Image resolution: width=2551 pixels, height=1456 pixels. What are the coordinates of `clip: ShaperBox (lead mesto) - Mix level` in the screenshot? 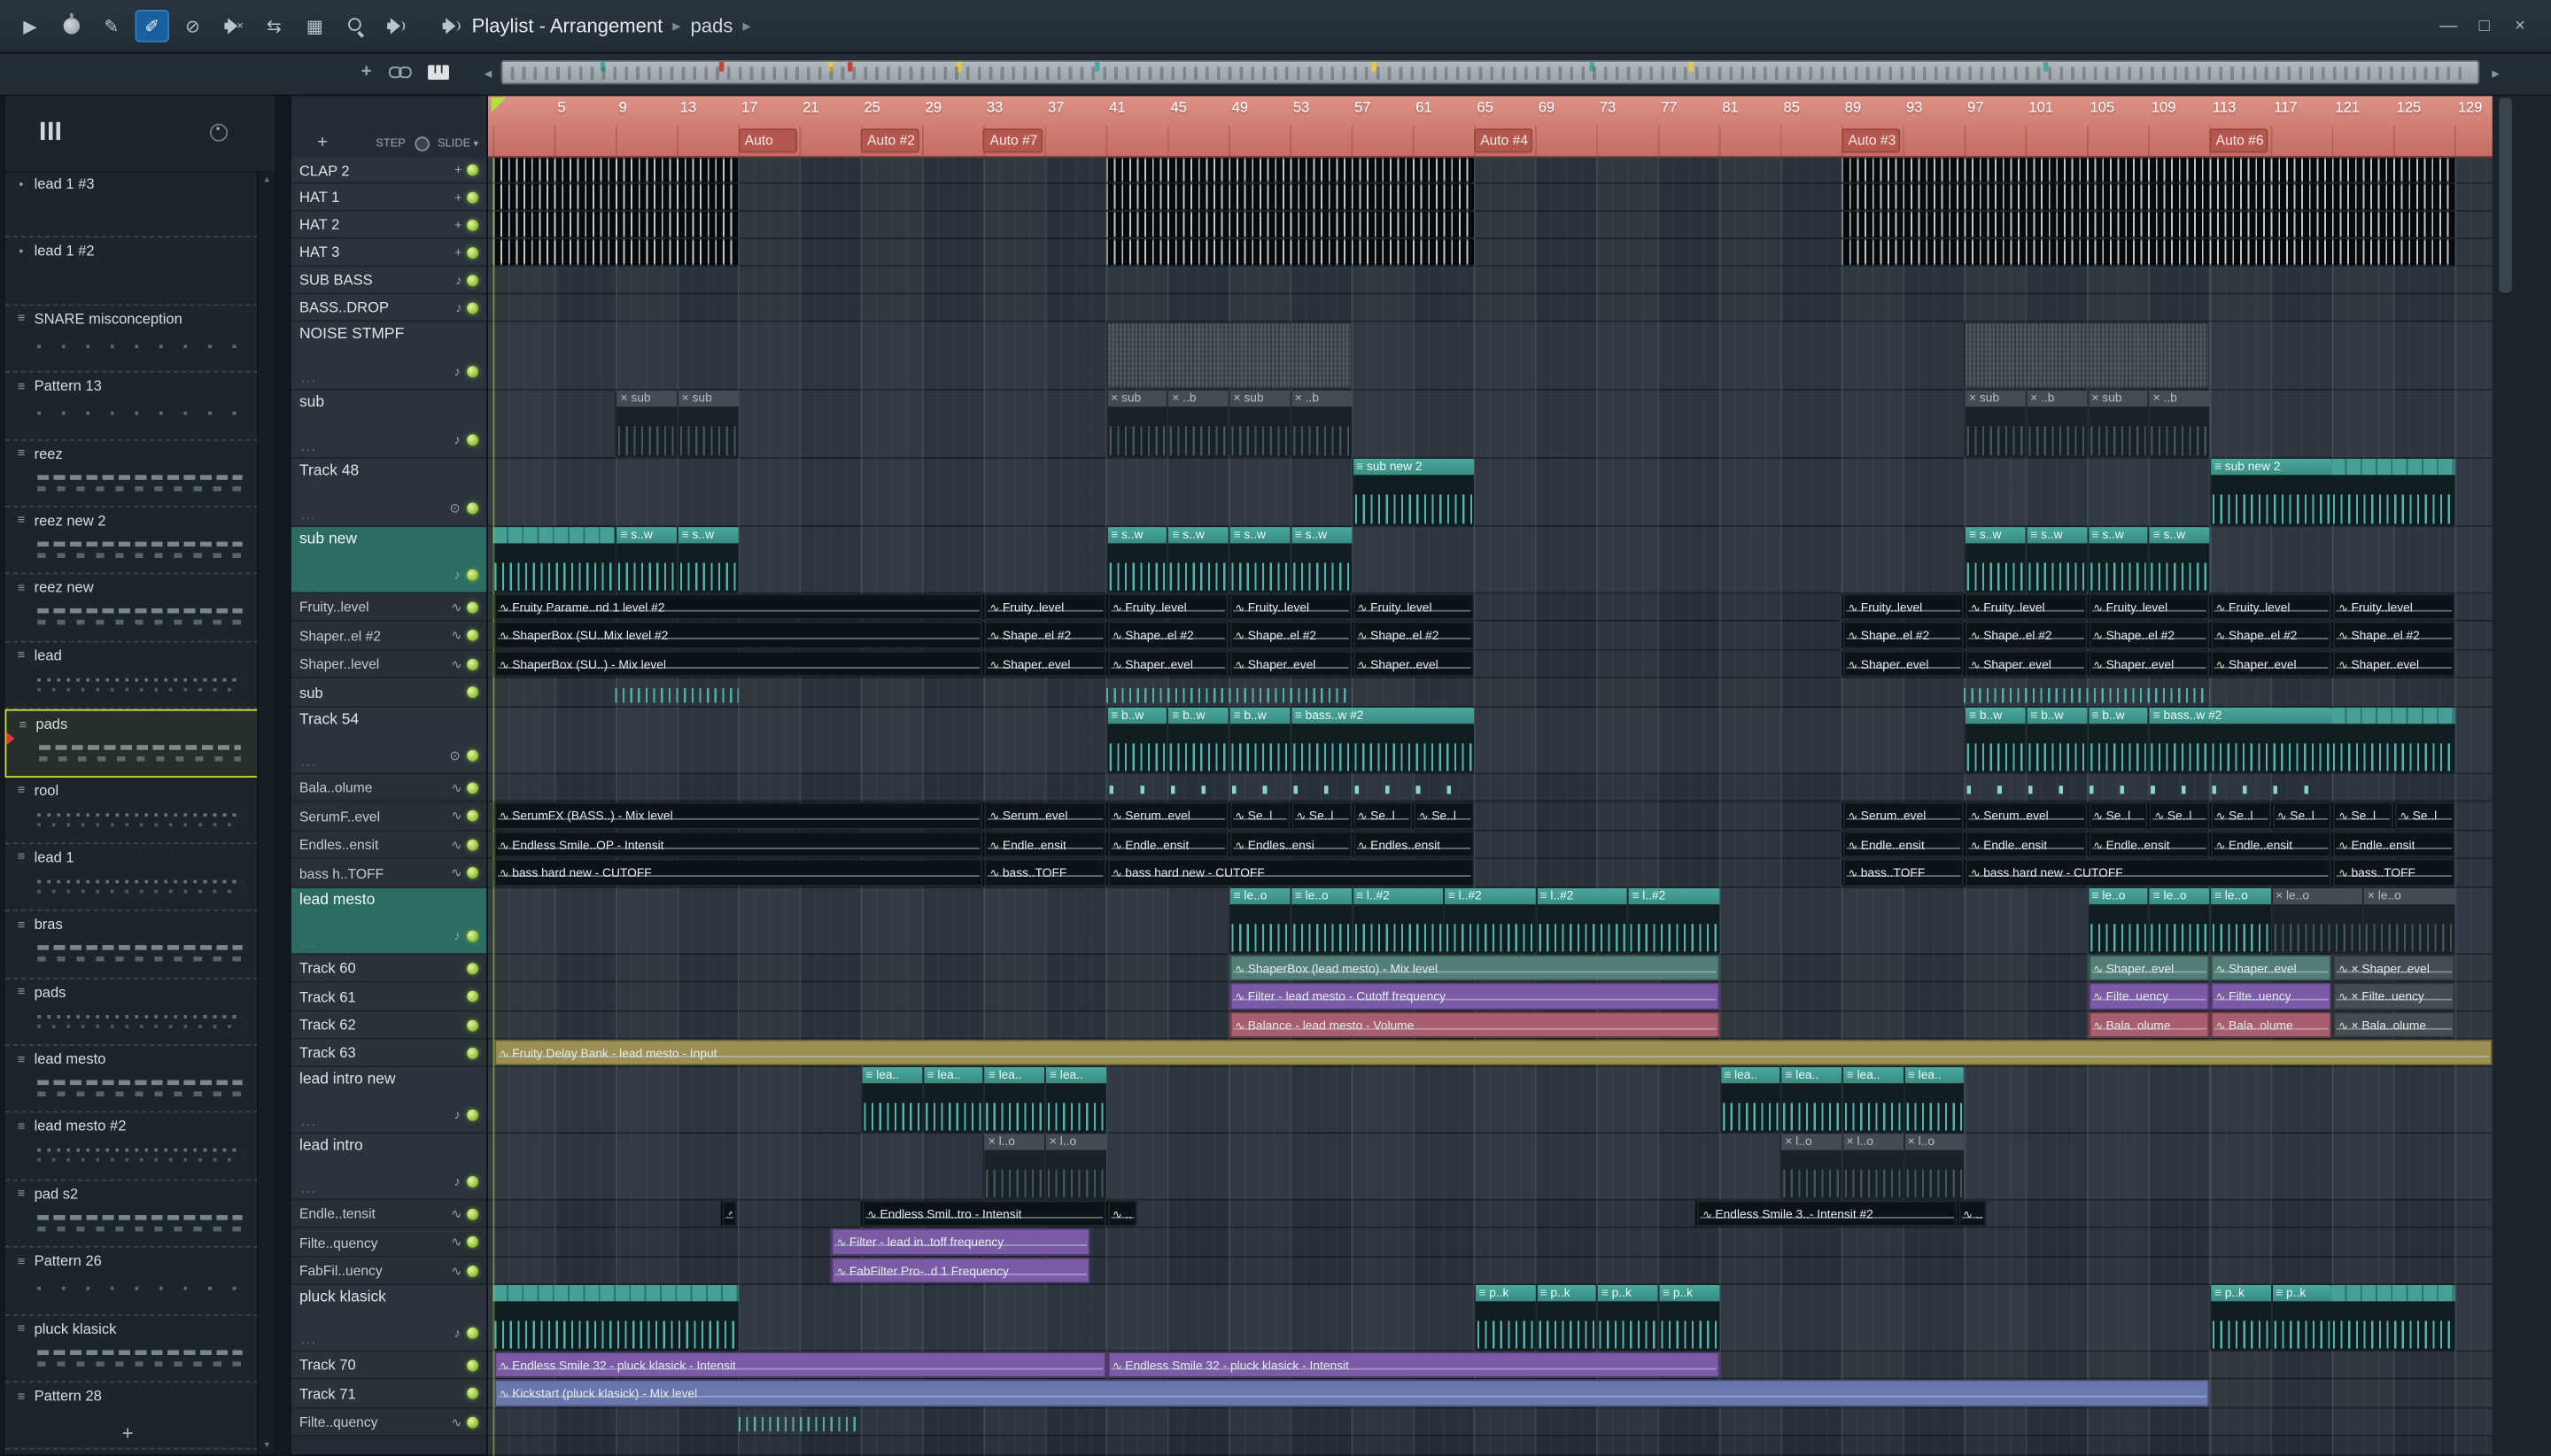 It's located at (1474, 968).